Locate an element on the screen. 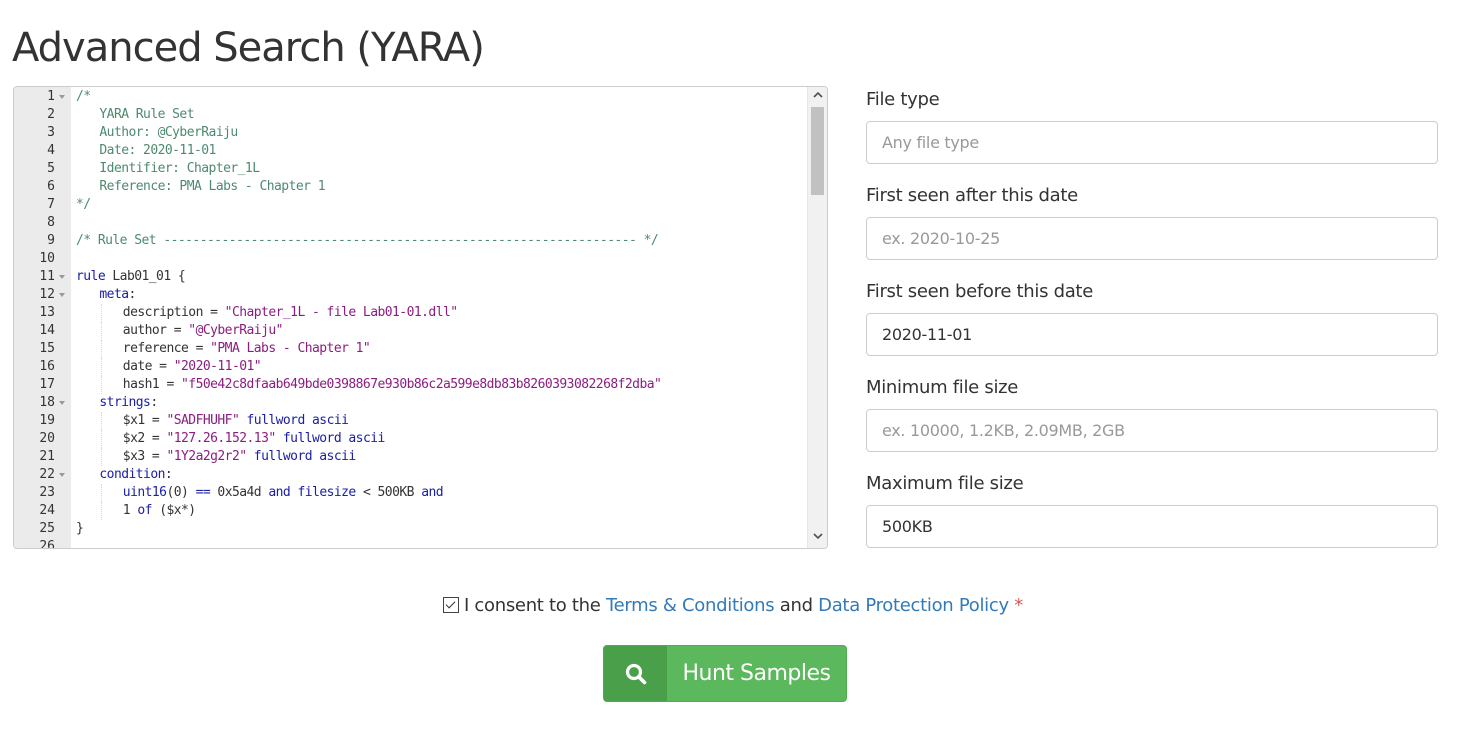 Image resolution: width=1484 pixels, height=734 pixels. code-text: $x1 = "SADFHUHF" fullword ascii is located at coordinates (236, 421).